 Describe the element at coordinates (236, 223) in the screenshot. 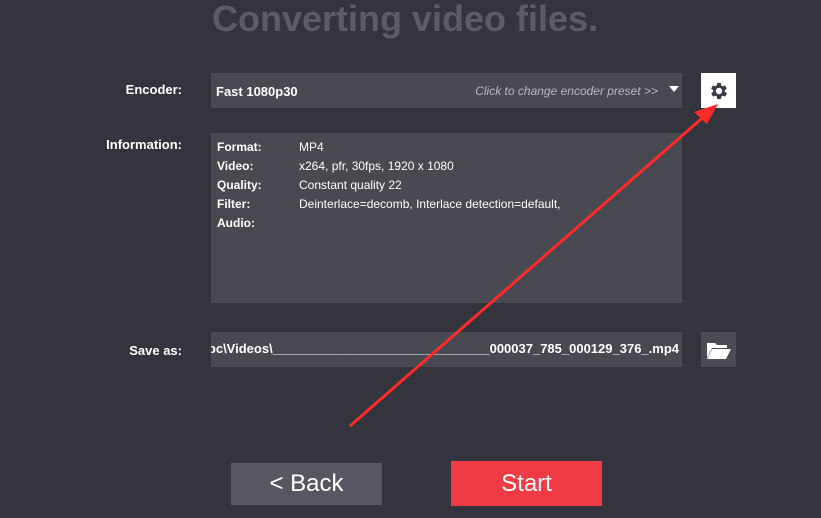

I see `info-key: Audio:` at that location.